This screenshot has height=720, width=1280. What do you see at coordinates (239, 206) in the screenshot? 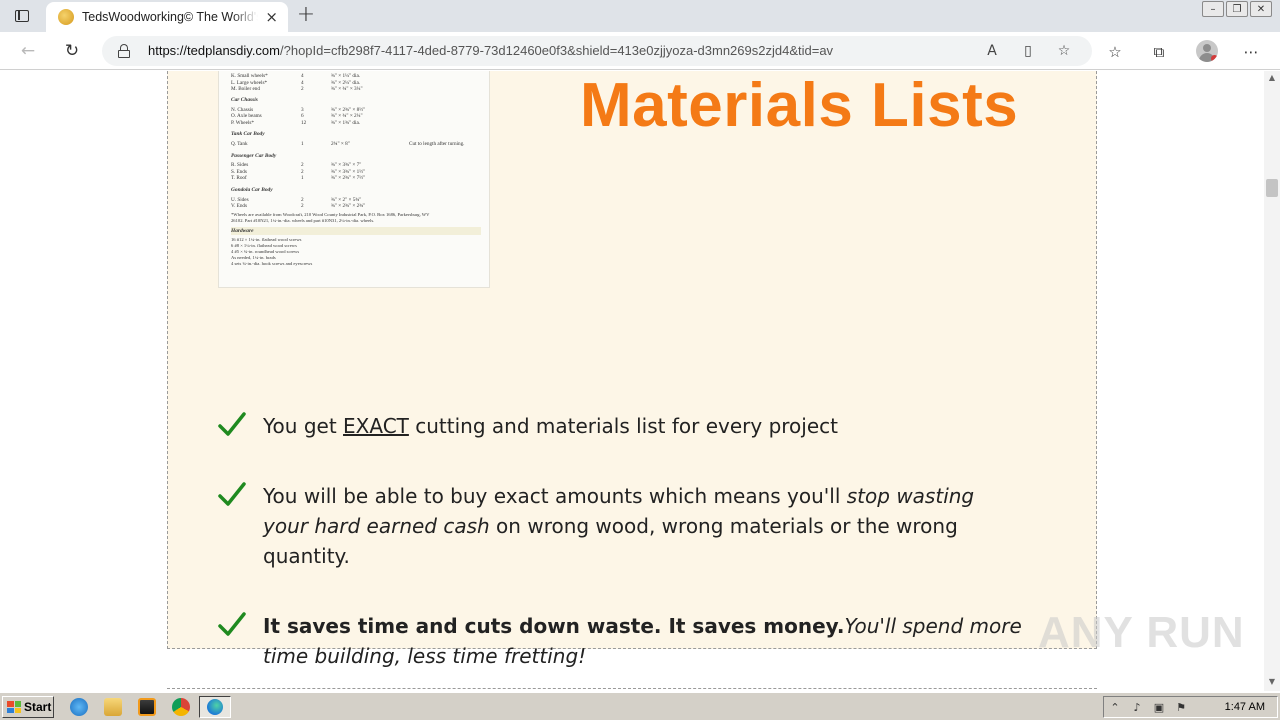
I see `doc-row-label: V. Ends` at bounding box center [239, 206].